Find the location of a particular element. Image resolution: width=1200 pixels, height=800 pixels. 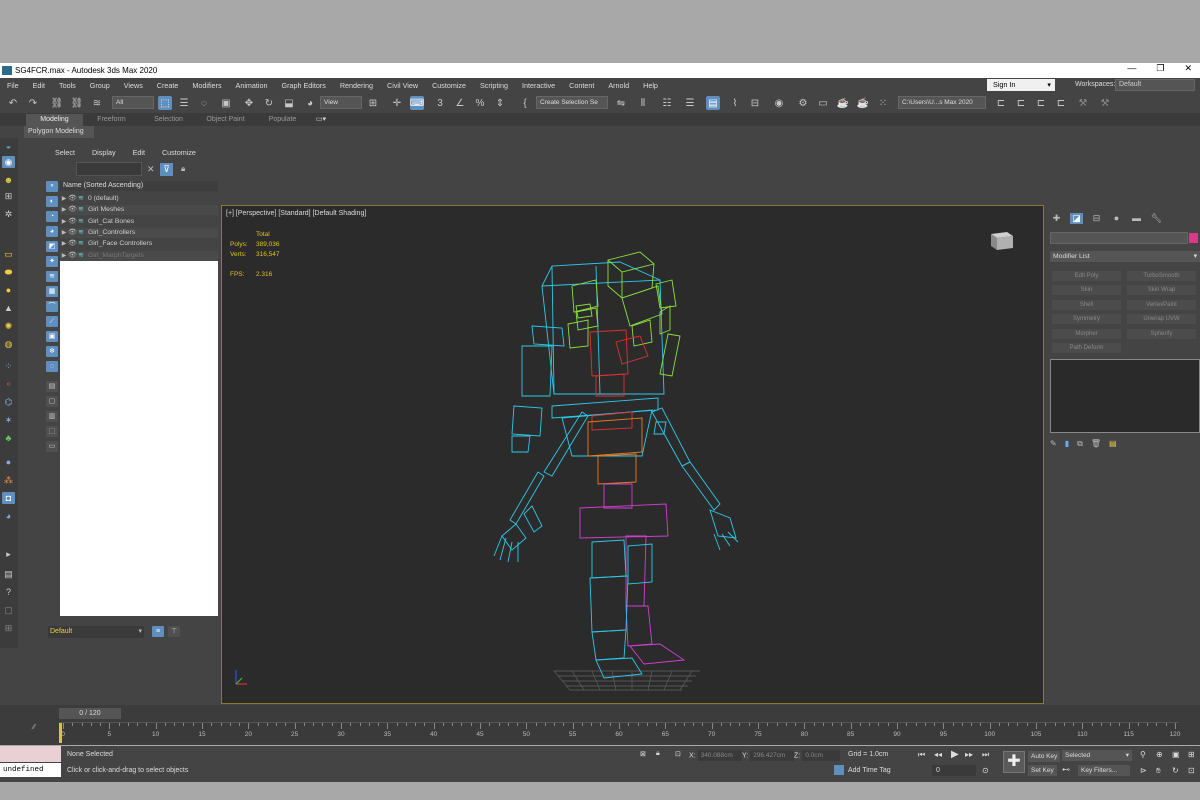

workspace-dropdown: Default is located at coordinates (1155, 85).